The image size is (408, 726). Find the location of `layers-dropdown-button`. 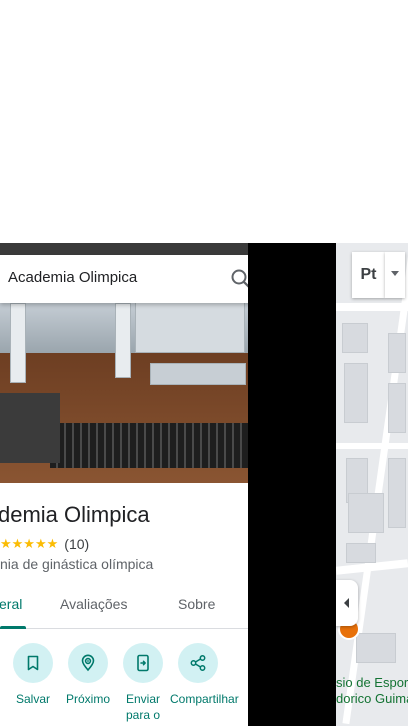

layers-dropdown-button is located at coordinates (395, 275).